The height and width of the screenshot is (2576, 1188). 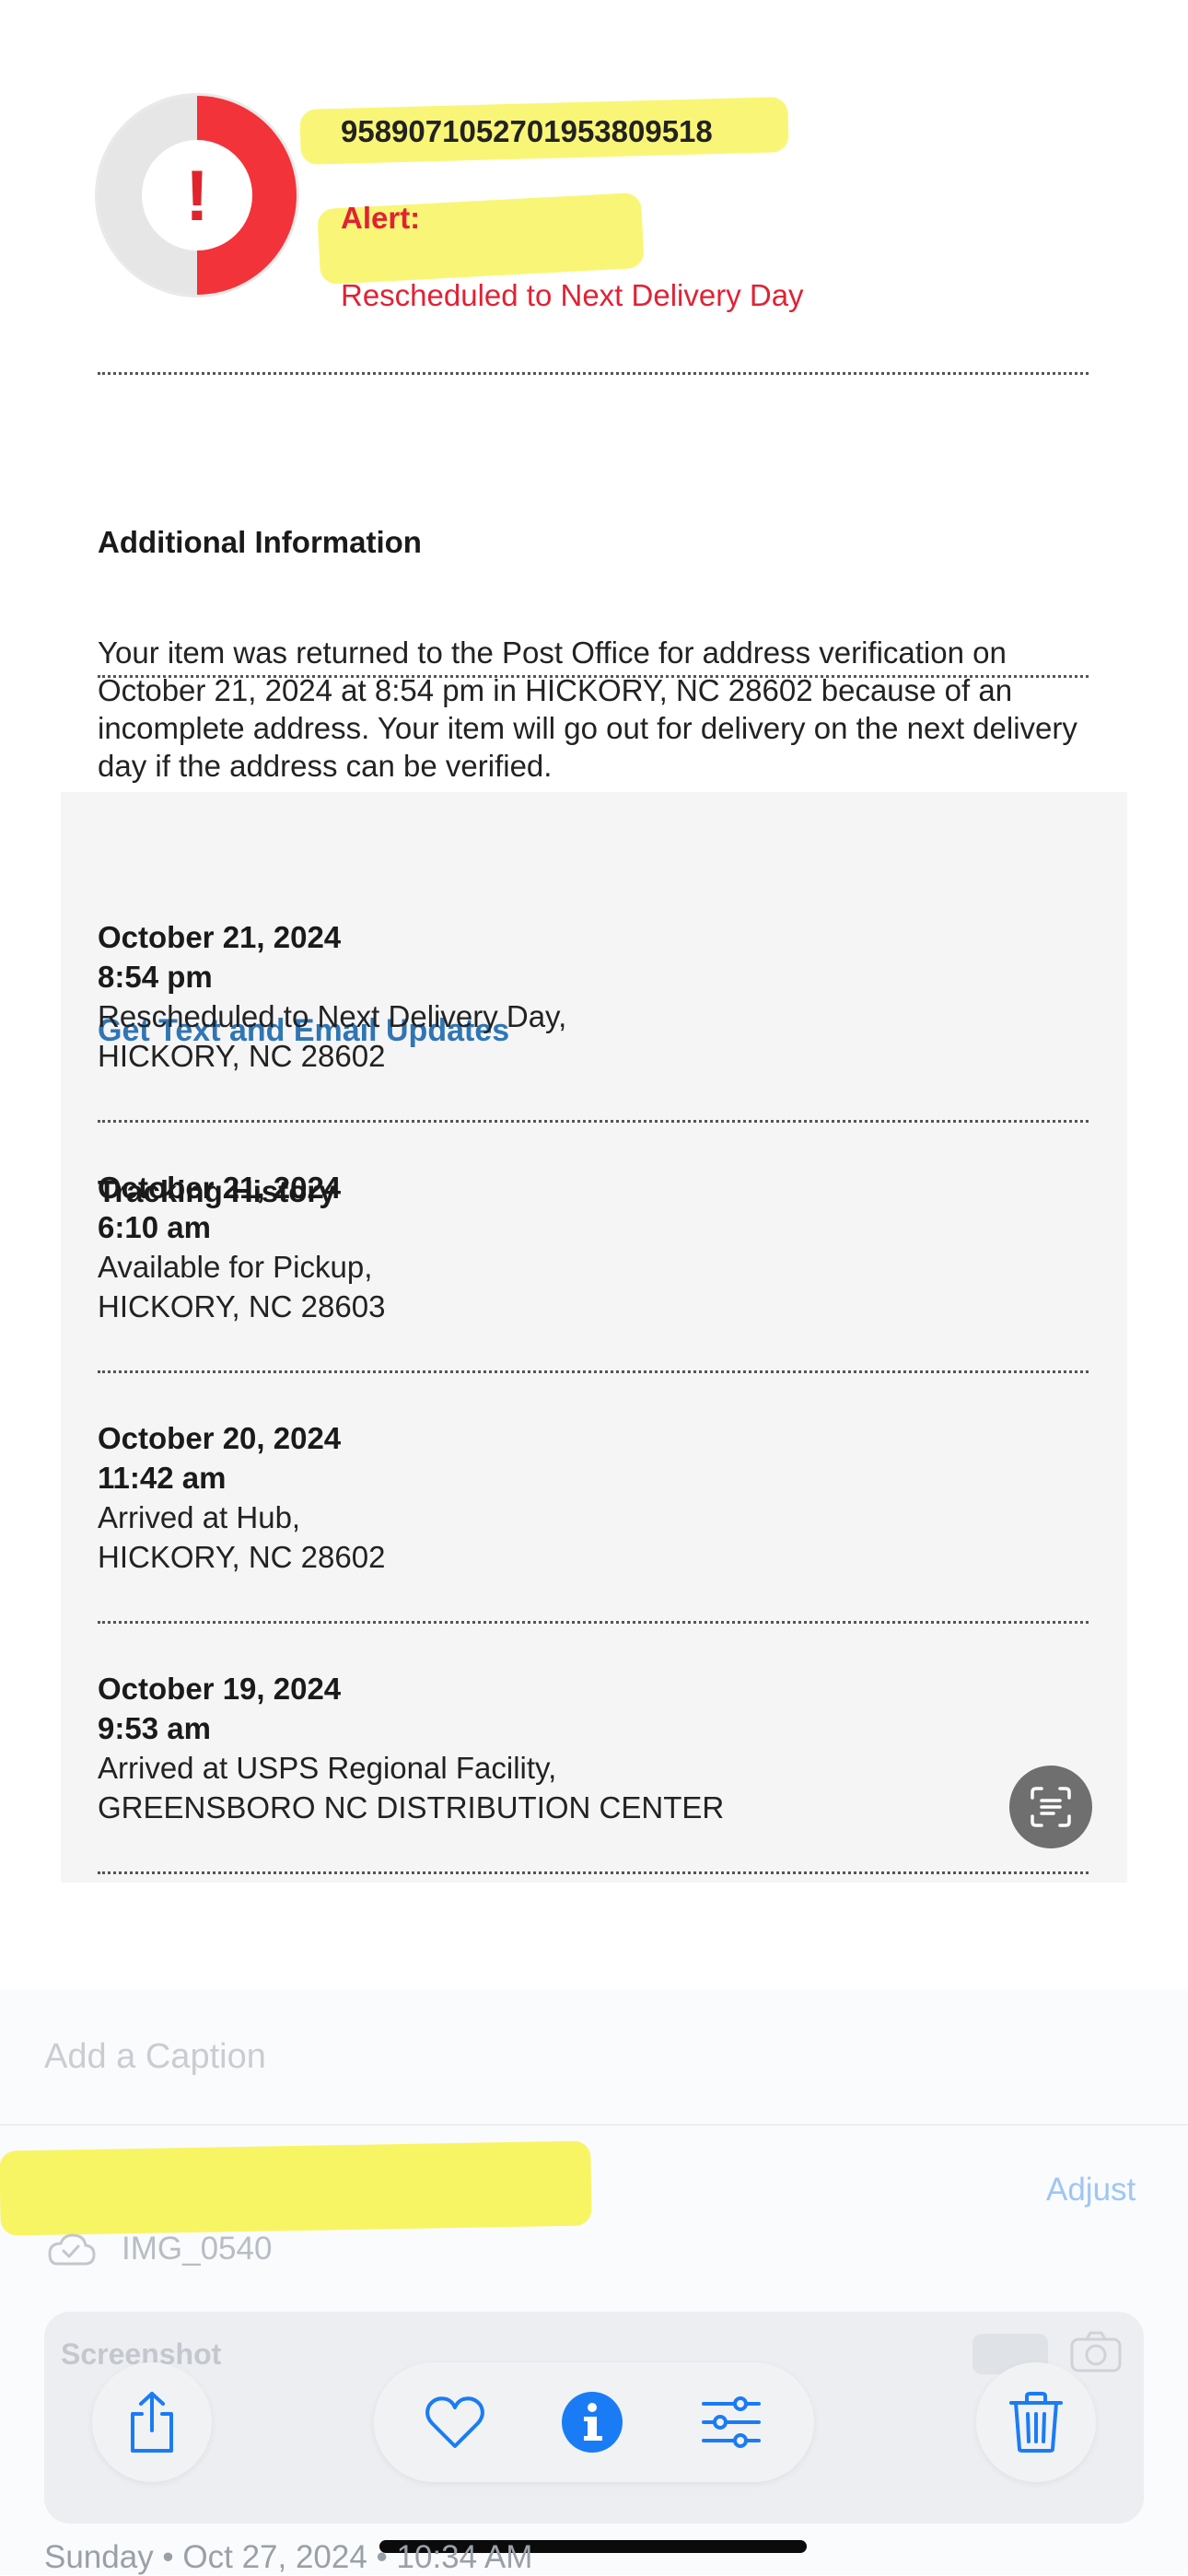 What do you see at coordinates (242, 1306) in the screenshot?
I see `event-location: HICKORY, NC 28603` at bounding box center [242, 1306].